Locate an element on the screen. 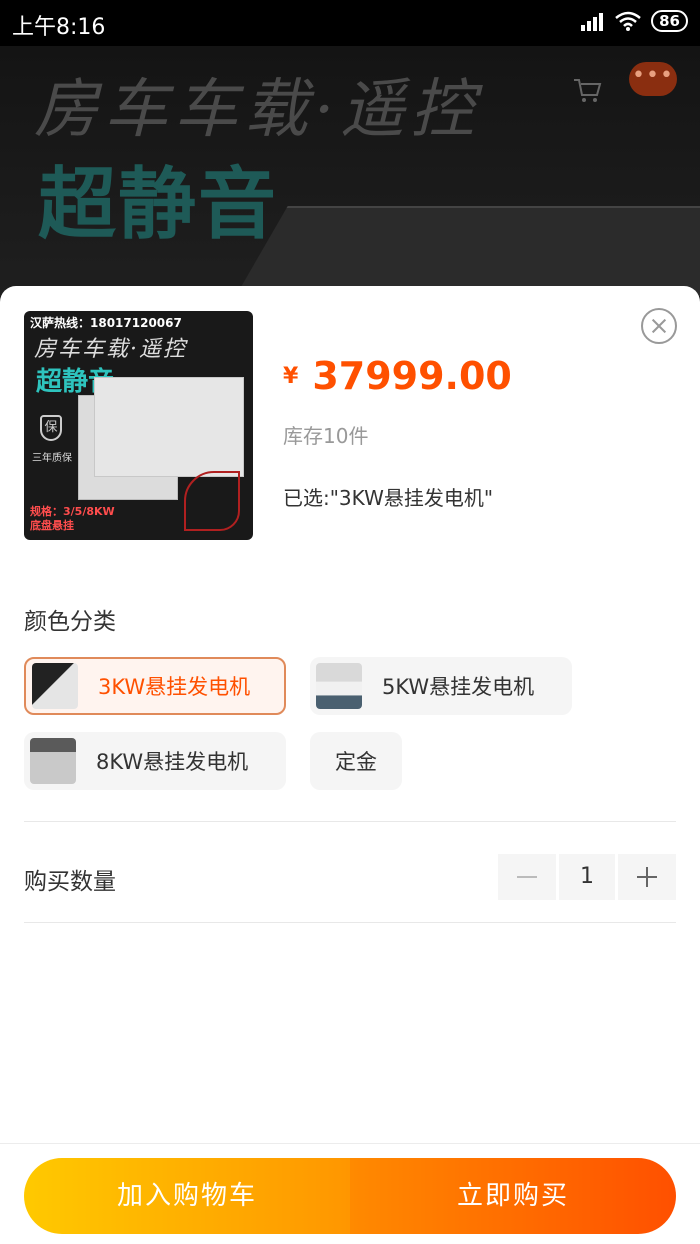 Image resolution: width=700 pixels, height=1244 pixels. thumbnail-title: 房车车载·遥控 is located at coordinates (110, 349).